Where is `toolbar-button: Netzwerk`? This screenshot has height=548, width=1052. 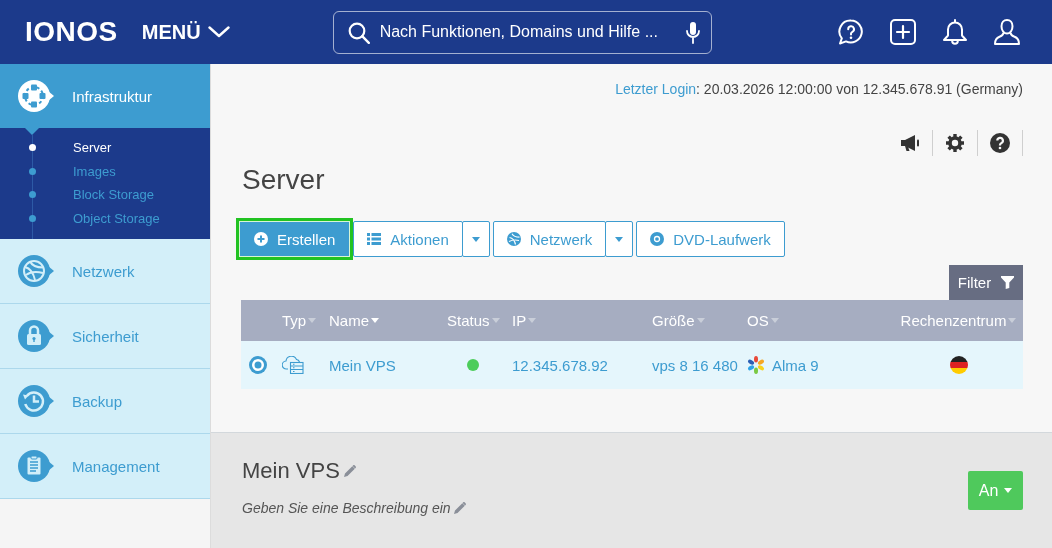
toolbar-button: Netzwerk is located at coordinates (549, 239).